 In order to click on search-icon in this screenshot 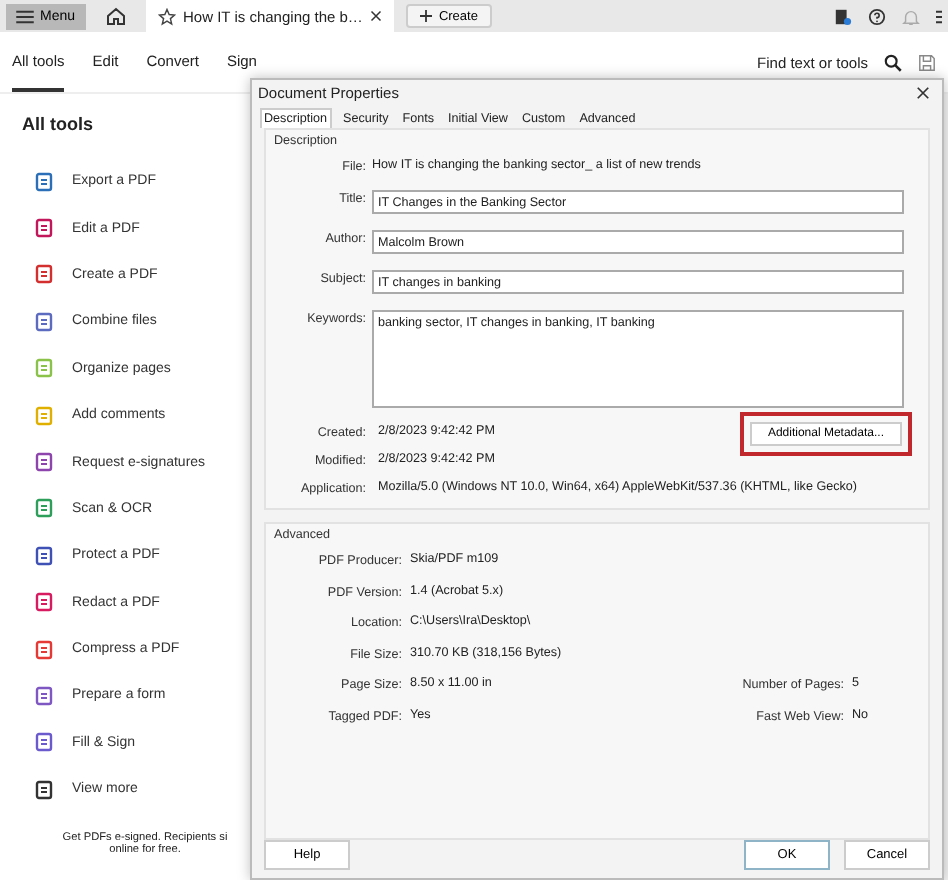, I will do `click(893, 62)`.